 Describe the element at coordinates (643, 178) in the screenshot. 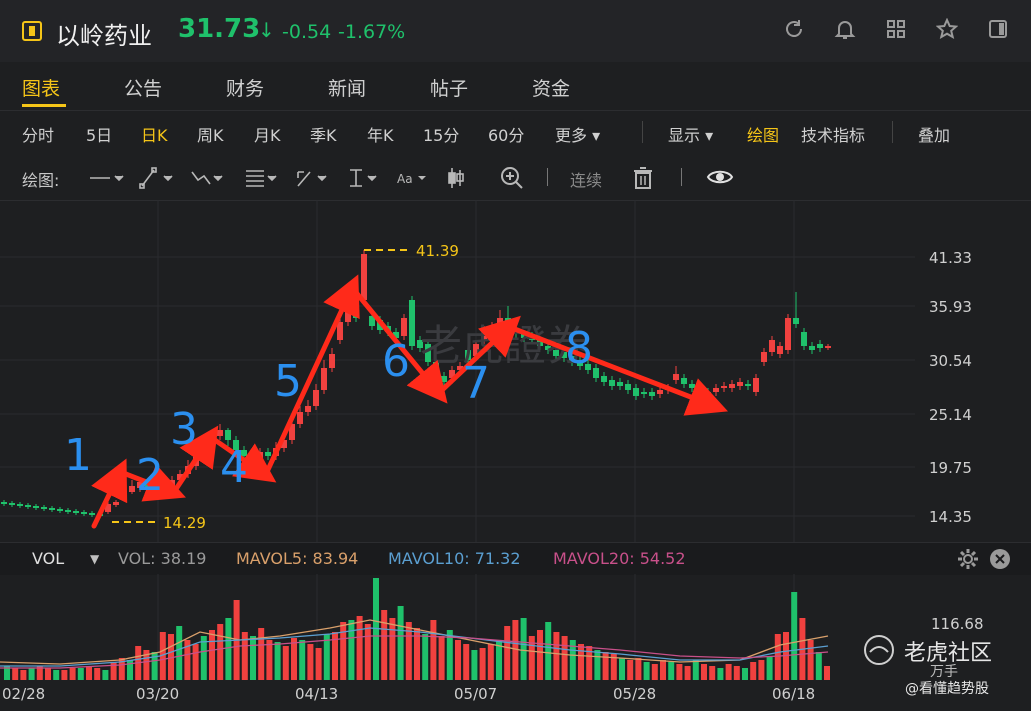

I see `trash-icon` at that location.